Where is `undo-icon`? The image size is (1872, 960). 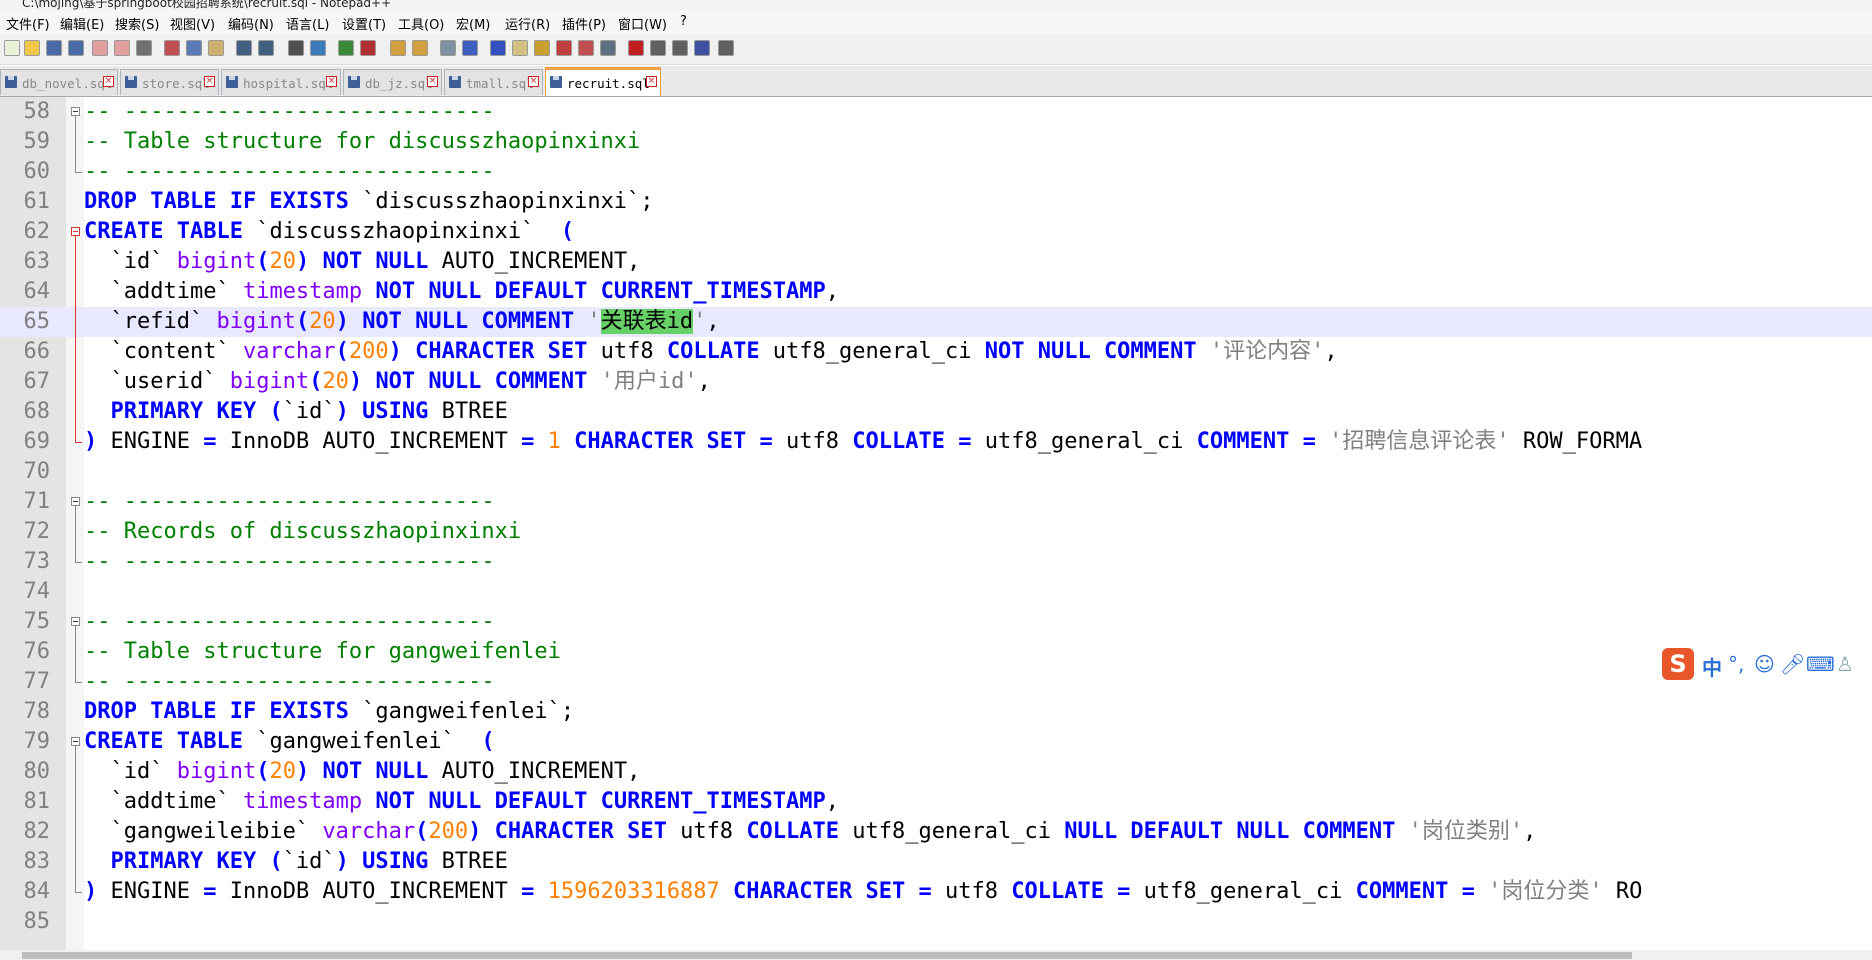
undo-icon is located at coordinates (244, 48).